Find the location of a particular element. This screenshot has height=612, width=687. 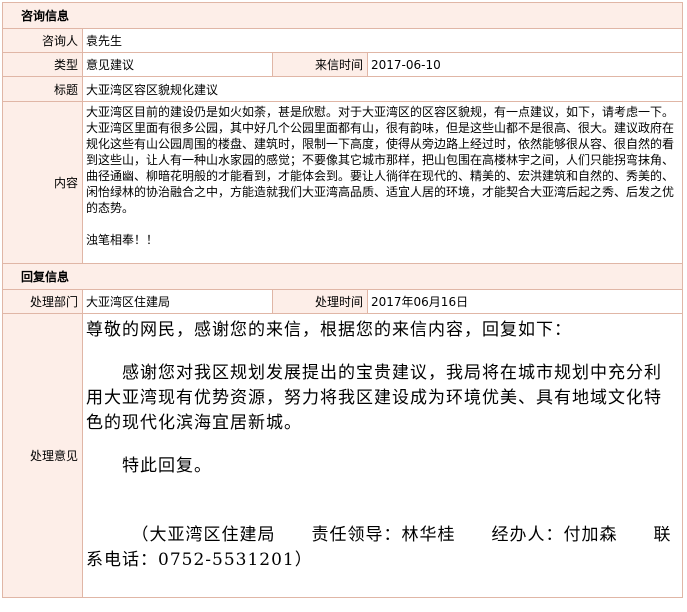

consultant-value: 袁先生 is located at coordinates (382, 40).